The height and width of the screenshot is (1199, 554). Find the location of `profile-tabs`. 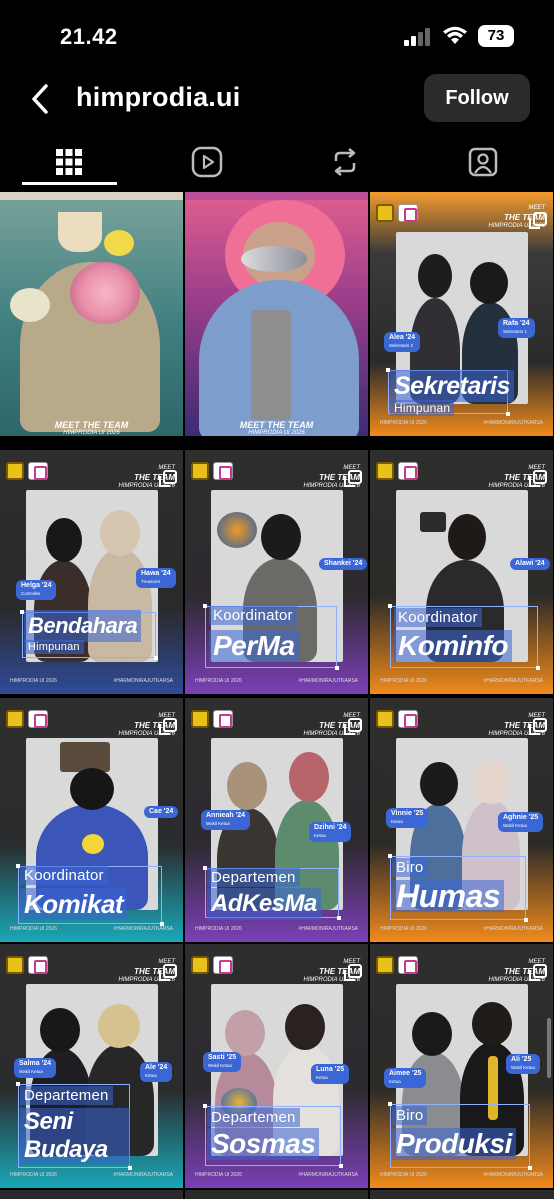

profile-tabs is located at coordinates (277, 164).